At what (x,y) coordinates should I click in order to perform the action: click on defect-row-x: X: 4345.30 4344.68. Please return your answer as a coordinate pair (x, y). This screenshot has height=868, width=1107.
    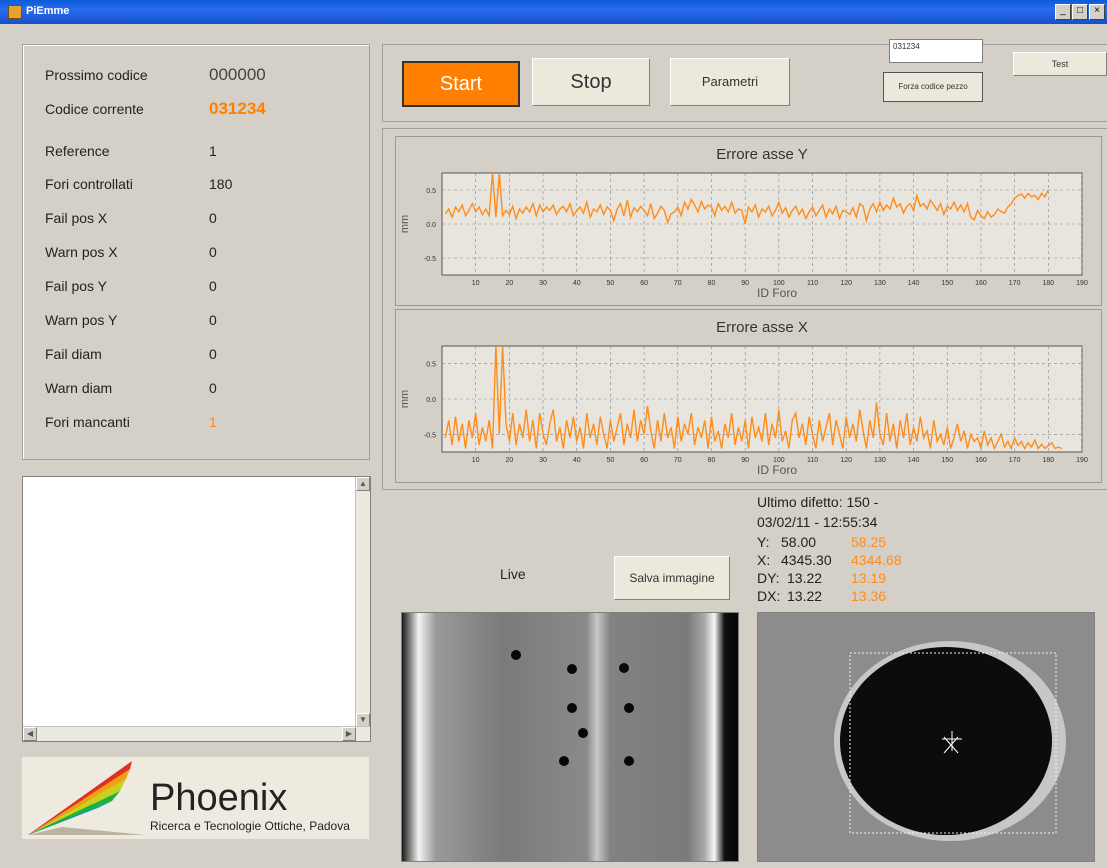
    Looking at the image, I should click on (829, 560).